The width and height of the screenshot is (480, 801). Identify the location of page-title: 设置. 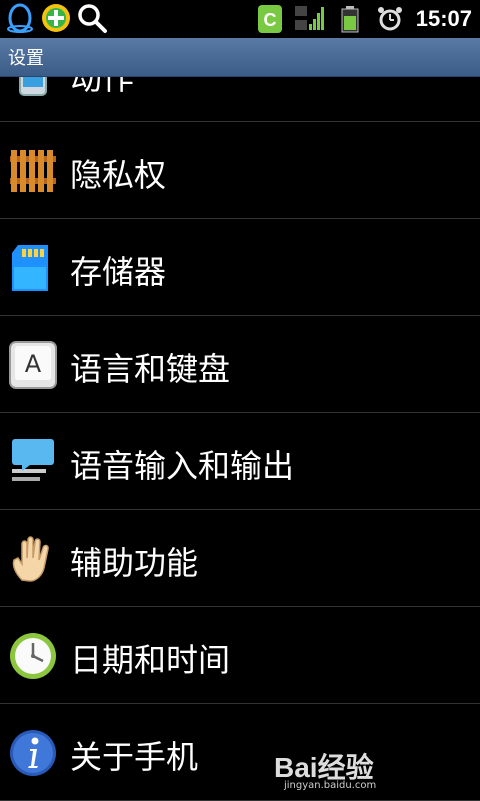
(26, 58).